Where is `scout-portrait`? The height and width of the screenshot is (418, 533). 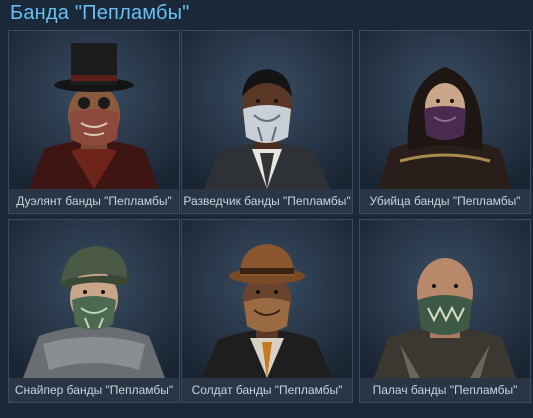
scout-portrait is located at coordinates (267, 110).